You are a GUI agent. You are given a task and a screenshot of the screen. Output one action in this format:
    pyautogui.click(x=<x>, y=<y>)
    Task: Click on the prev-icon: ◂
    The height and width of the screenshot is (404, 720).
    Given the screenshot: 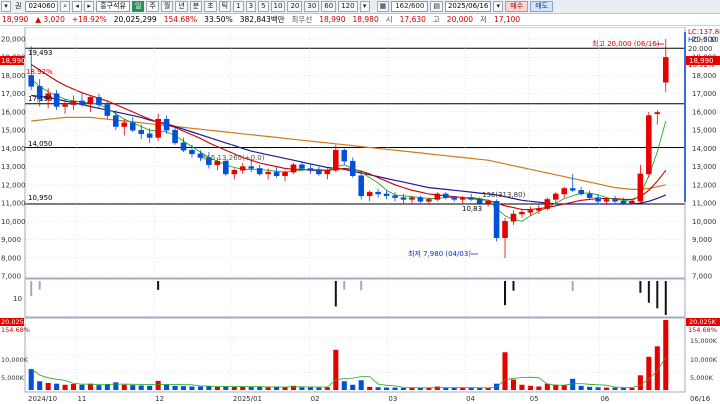 What is the action you would take?
    pyautogui.click(x=77, y=6)
    